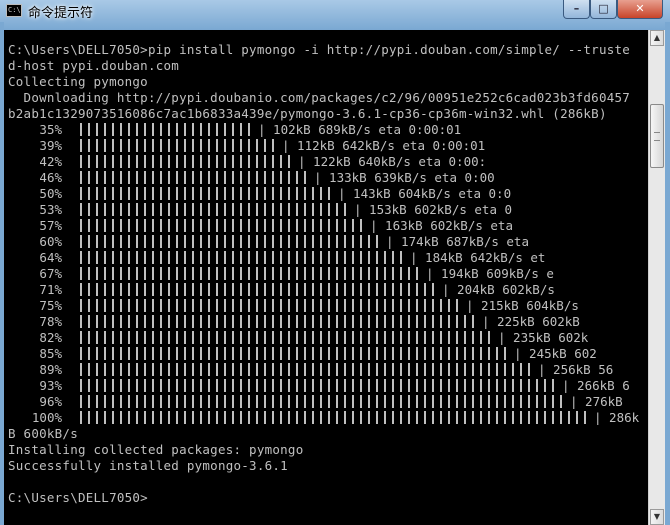  I want to click on progress-status: | 102kB 689kB/s eta 0:00:01, so click(360, 129).